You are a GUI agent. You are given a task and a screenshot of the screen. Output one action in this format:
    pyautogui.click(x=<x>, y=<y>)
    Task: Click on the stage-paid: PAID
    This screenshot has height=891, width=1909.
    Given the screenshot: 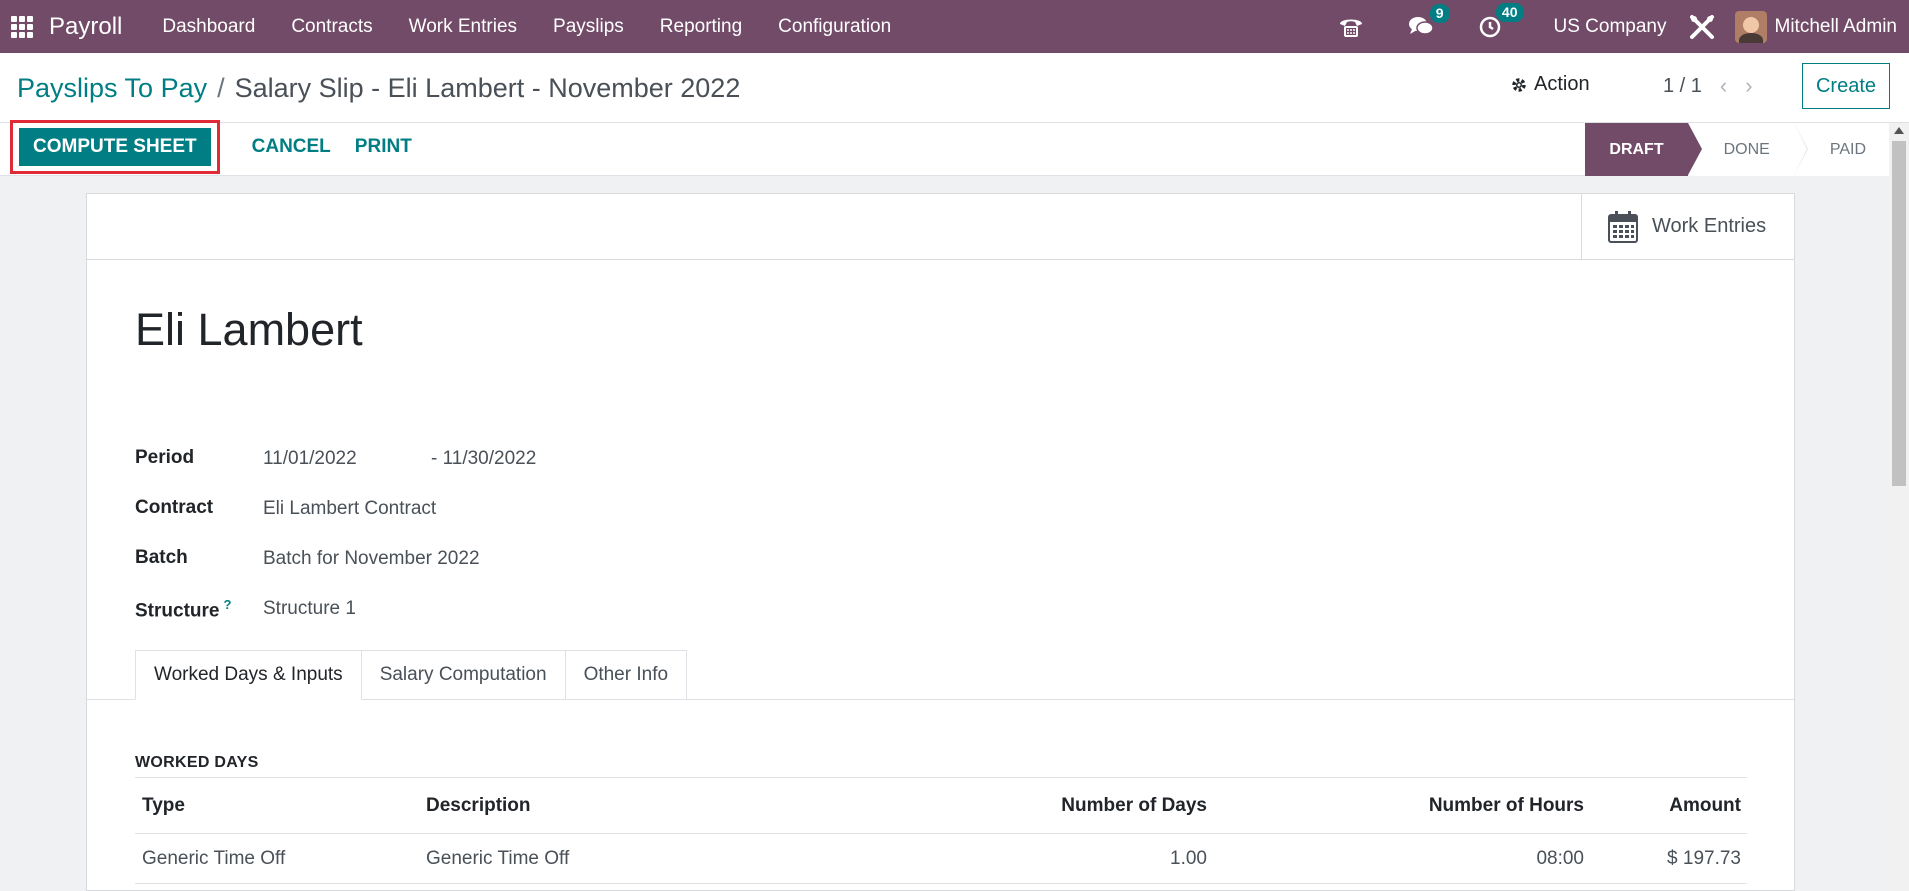 What is the action you would take?
    pyautogui.click(x=1841, y=149)
    